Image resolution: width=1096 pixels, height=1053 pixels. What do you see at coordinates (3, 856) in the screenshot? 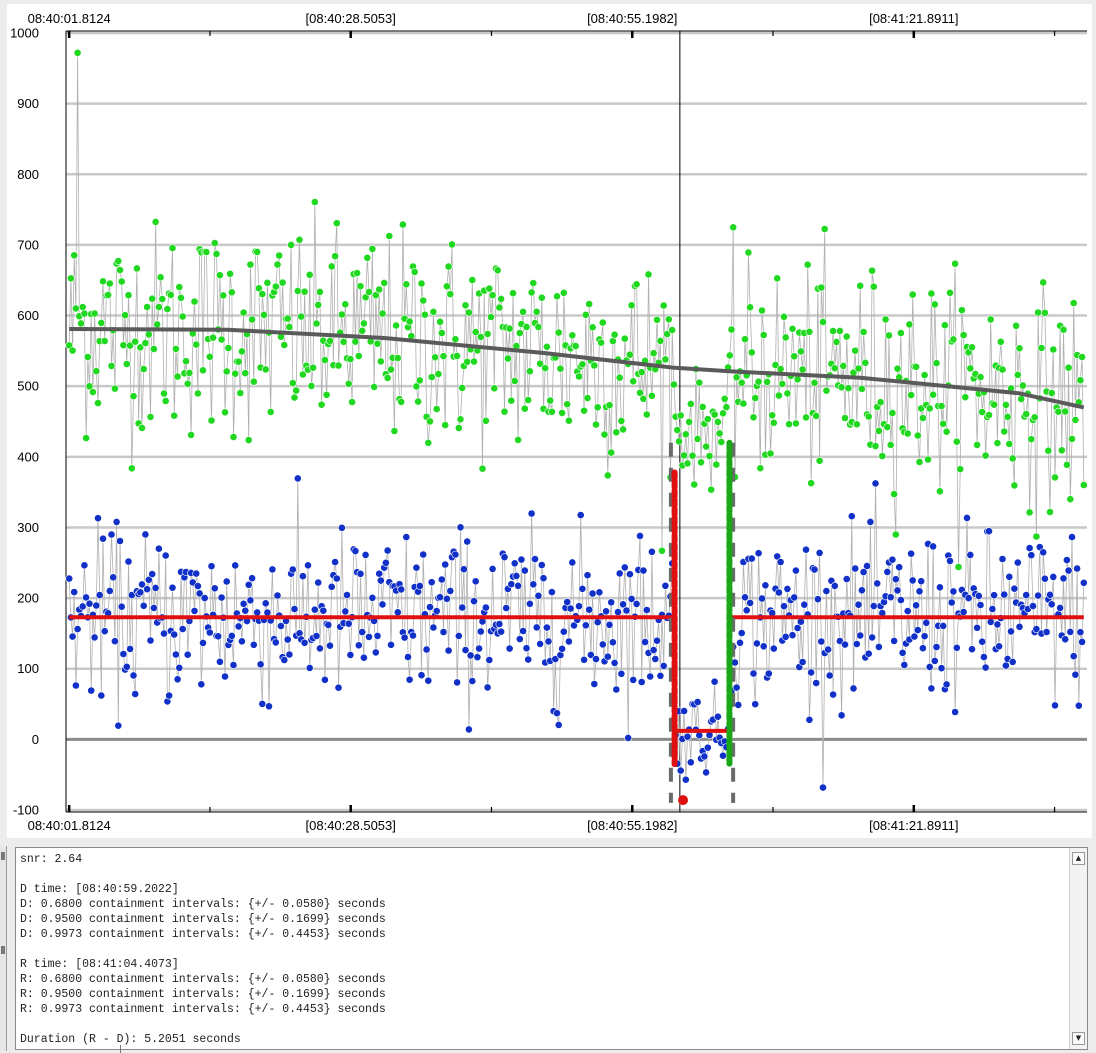
I see `edge-mark-top` at bounding box center [3, 856].